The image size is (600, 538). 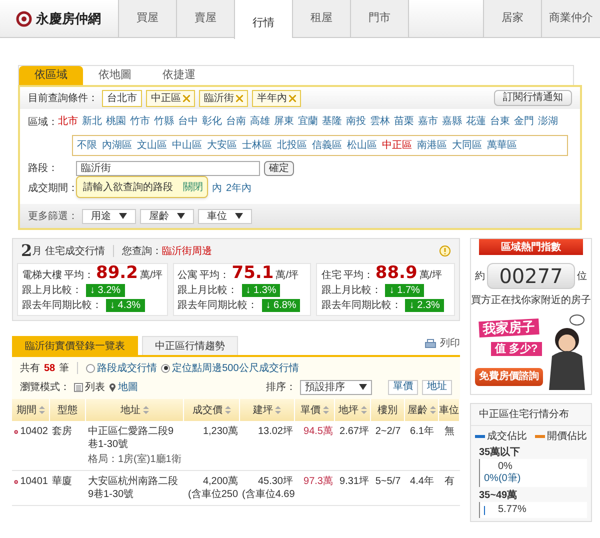 What do you see at coordinates (284, 122) in the screenshot?
I see `city-link: 屏東` at bounding box center [284, 122].